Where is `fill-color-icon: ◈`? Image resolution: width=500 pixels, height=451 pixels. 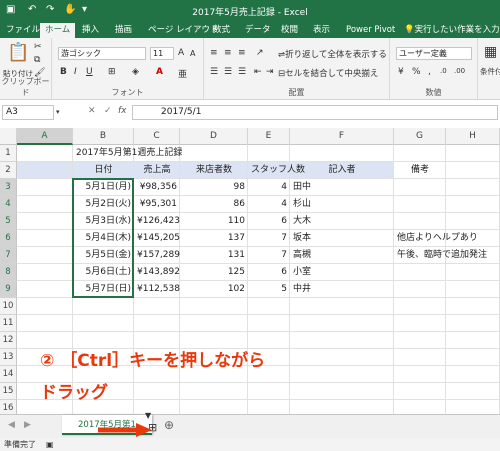
fill-color-icon: ◈ is located at coordinates (135, 72).